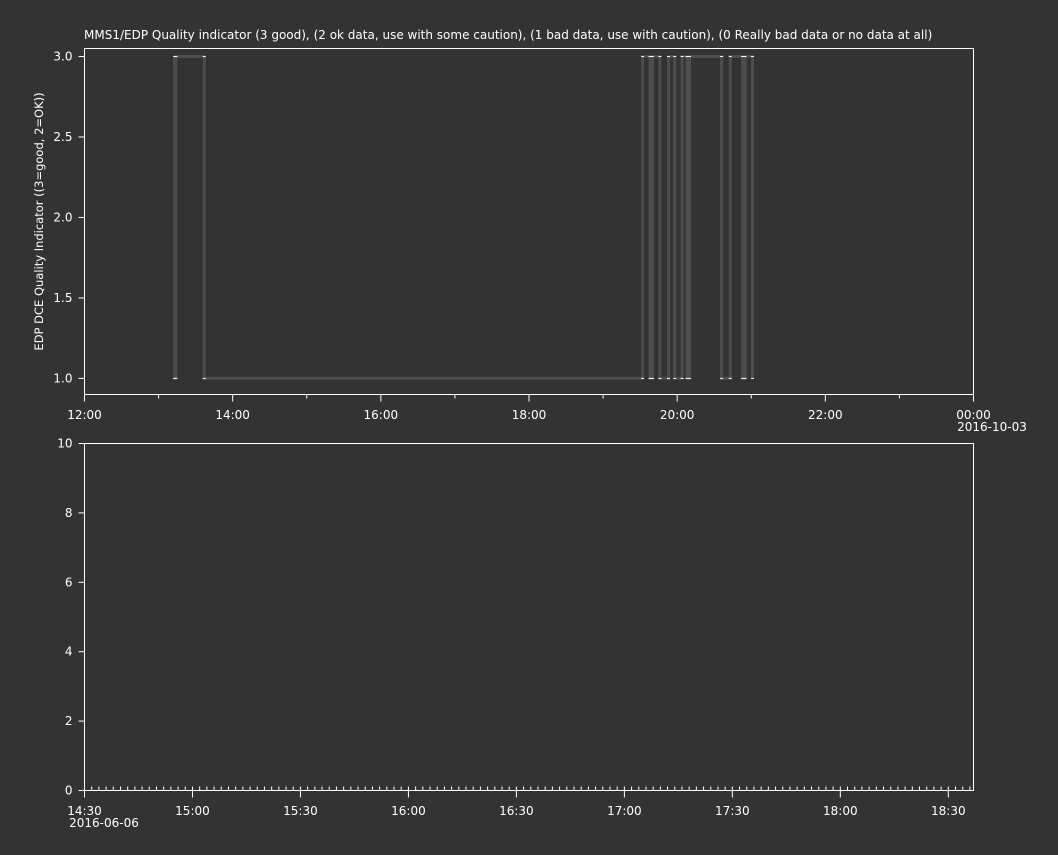 The width and height of the screenshot is (1058, 855). Describe the element at coordinates (104, 823) in the screenshot. I see `x-axis-date-label: 2016-06-06` at that location.